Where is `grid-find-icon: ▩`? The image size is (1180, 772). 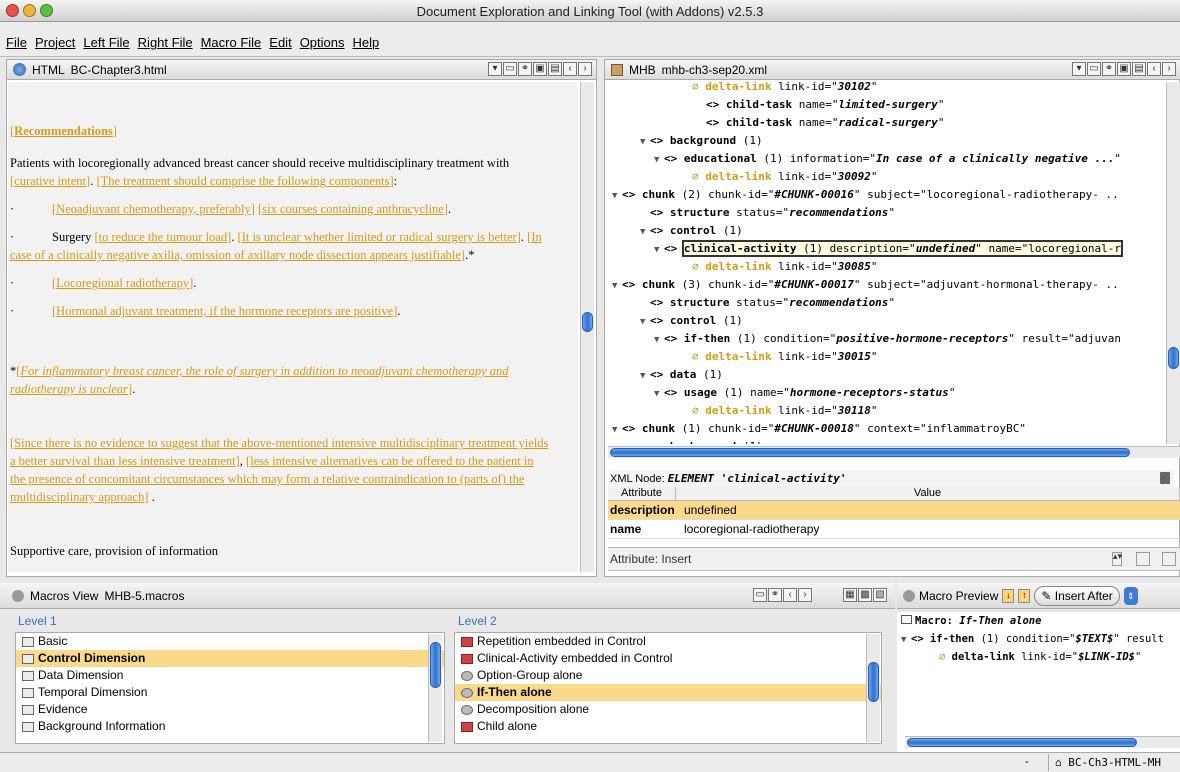 grid-find-icon: ▩ is located at coordinates (865, 595).